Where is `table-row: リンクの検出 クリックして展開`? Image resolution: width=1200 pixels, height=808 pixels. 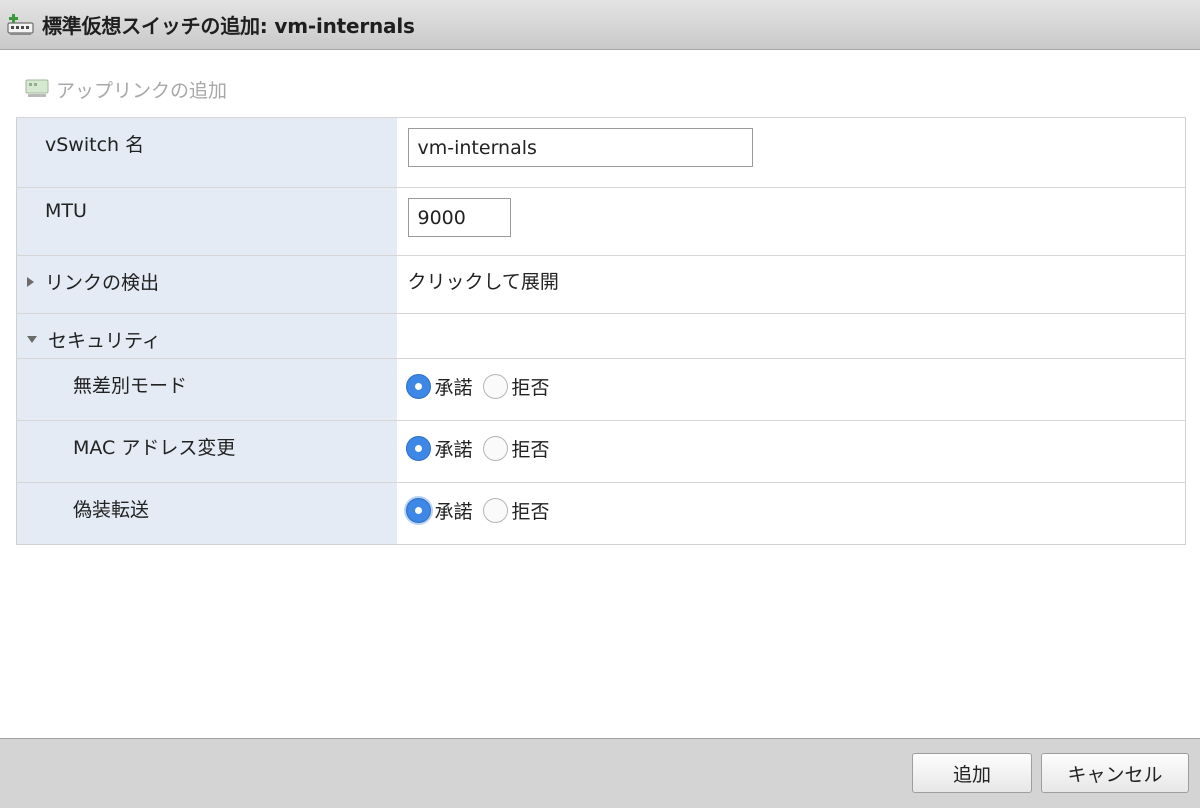 table-row: リンクの検出 クリックして展開 is located at coordinates (601, 284).